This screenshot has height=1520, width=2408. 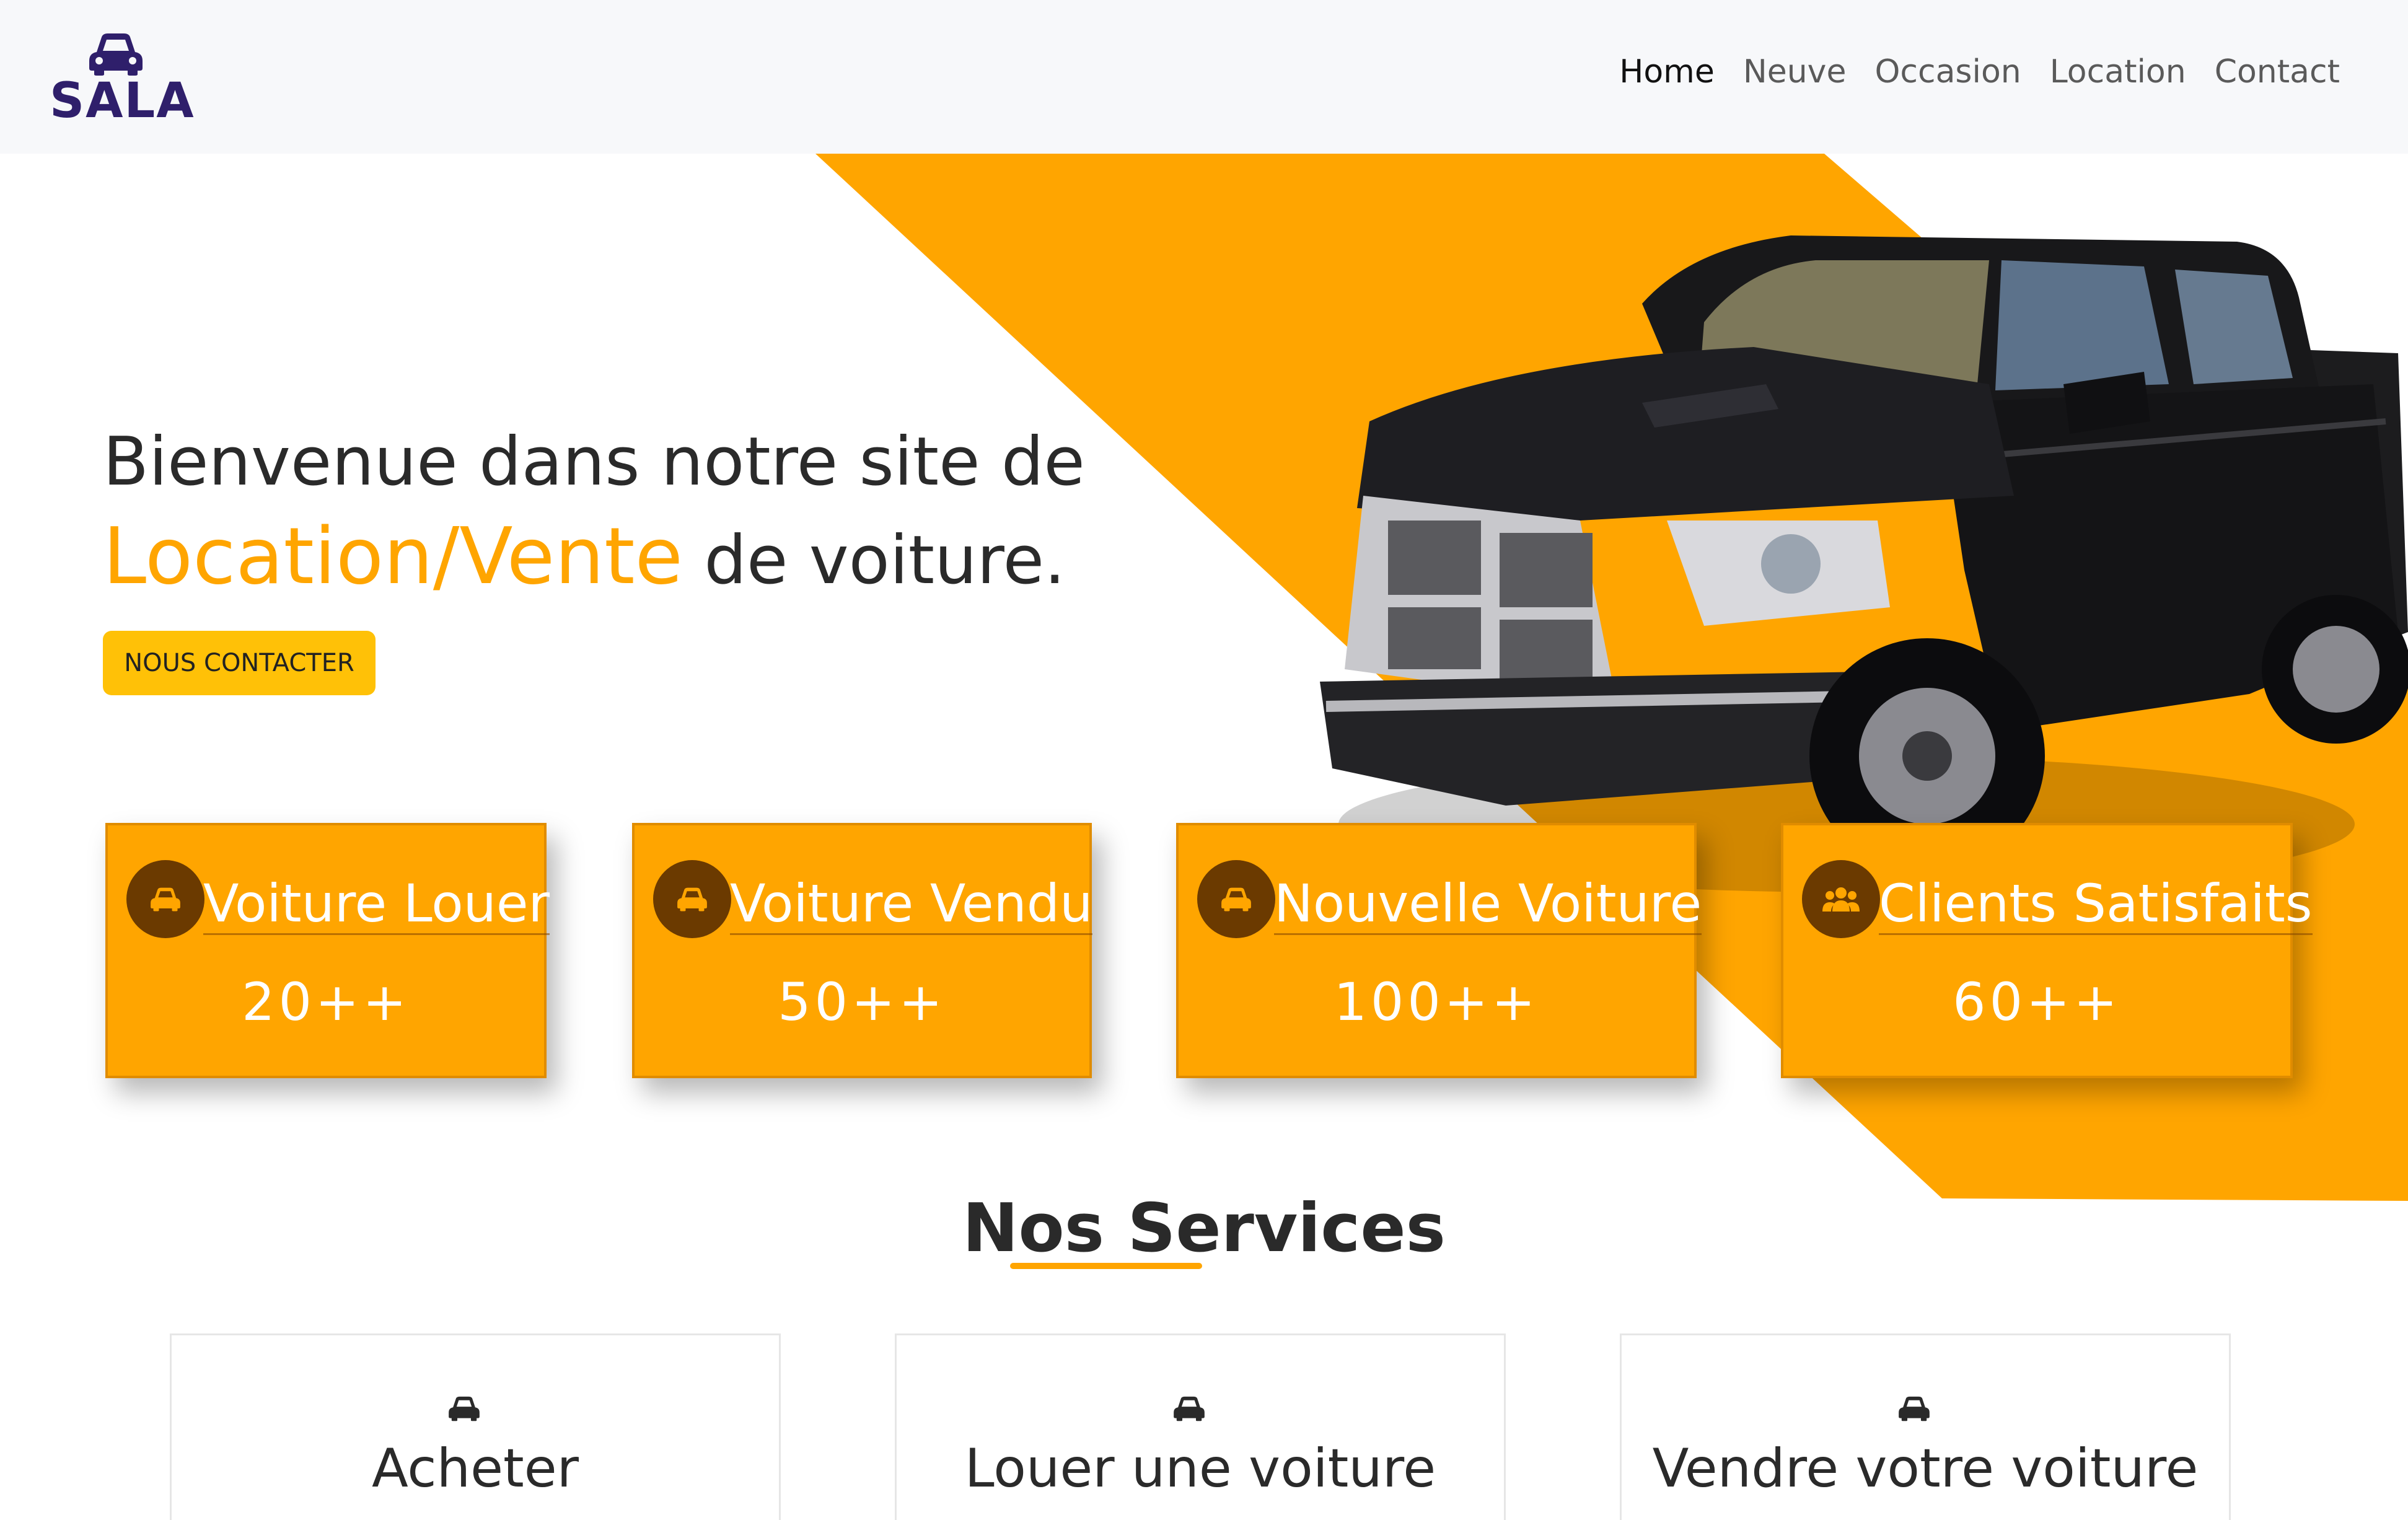 What do you see at coordinates (862, 951) in the screenshot?
I see `stat-card-voiture-vendu: Voiture Vendu 50++` at bounding box center [862, 951].